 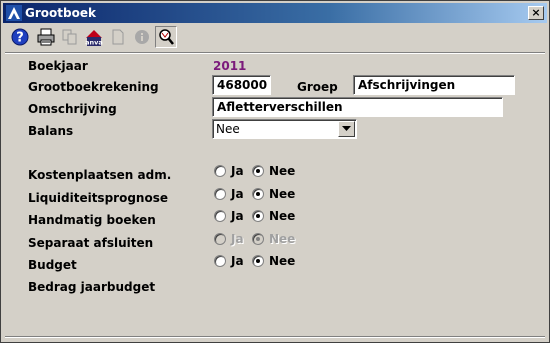 I want to click on new-document-button, so click(x=118, y=37).